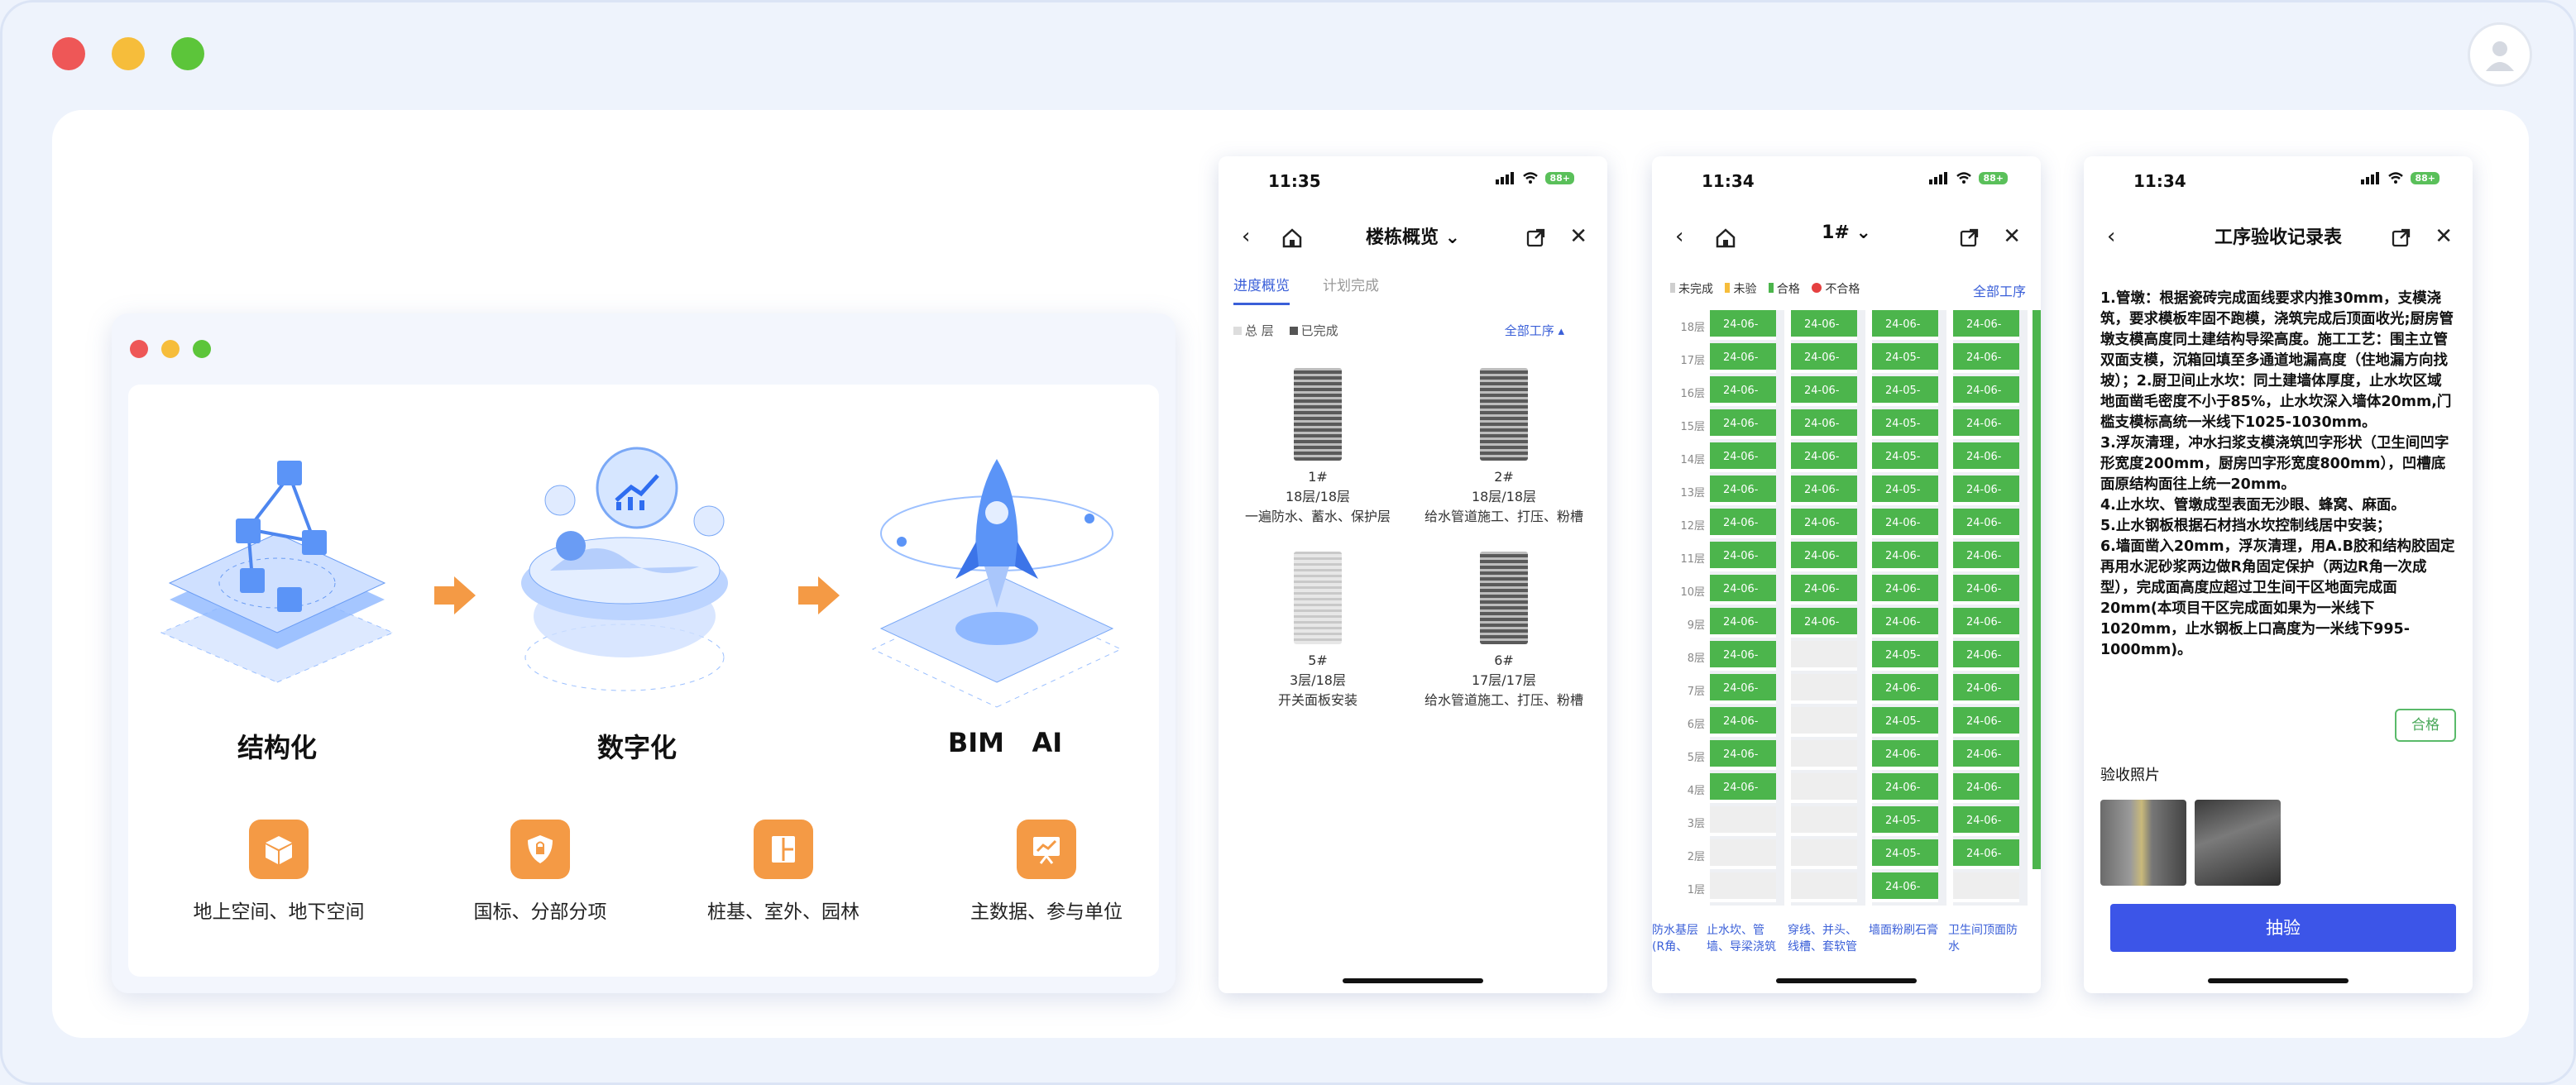 This screenshot has height=1085, width=2576. What do you see at coordinates (1677, 938) in the screenshot?
I see `column-label: 防水基层 (R角、` at bounding box center [1677, 938].